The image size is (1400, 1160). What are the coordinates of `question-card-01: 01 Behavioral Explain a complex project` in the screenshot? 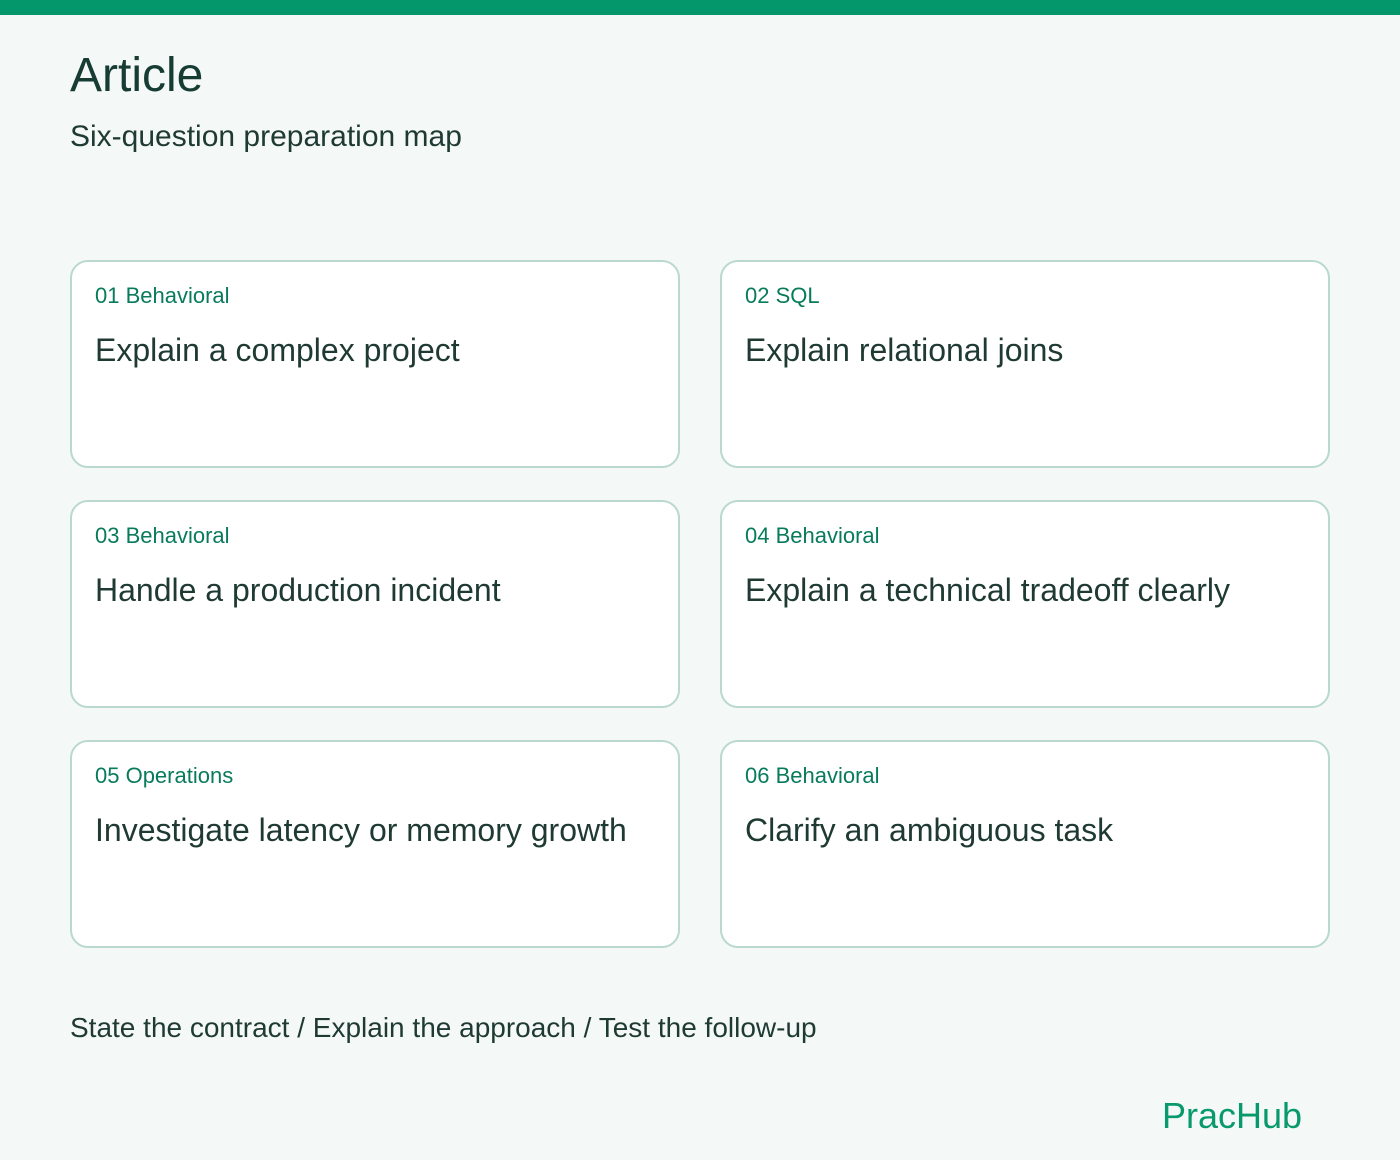 It's located at (375, 364).